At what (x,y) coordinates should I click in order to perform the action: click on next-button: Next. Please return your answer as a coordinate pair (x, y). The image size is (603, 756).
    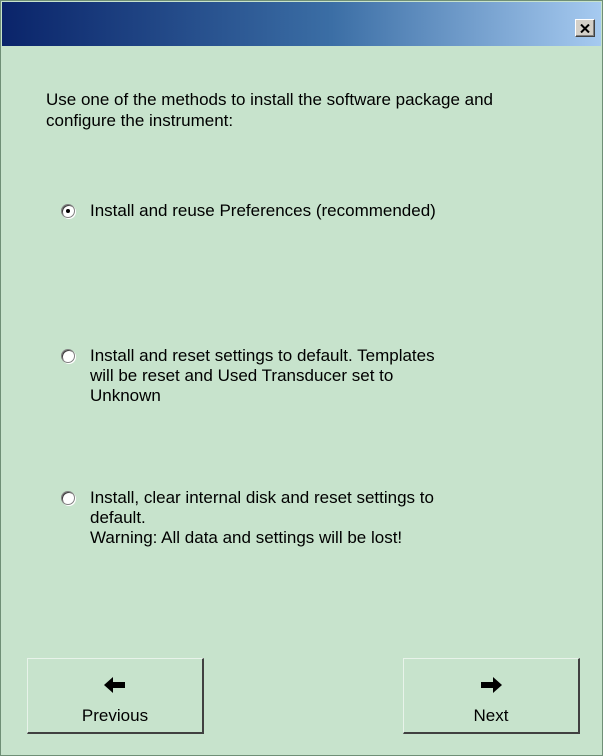
    Looking at the image, I should click on (491, 696).